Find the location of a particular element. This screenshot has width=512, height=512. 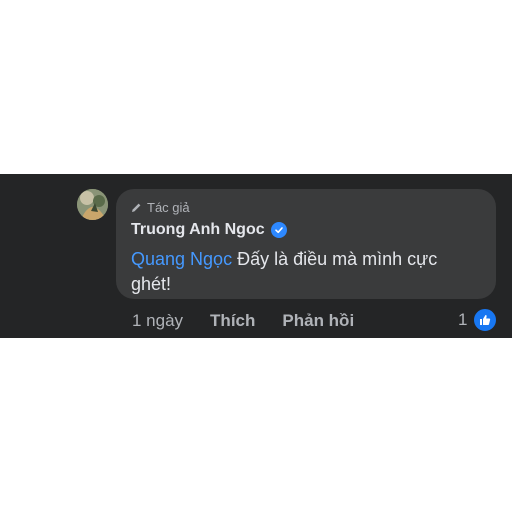

avatar is located at coordinates (92, 204).